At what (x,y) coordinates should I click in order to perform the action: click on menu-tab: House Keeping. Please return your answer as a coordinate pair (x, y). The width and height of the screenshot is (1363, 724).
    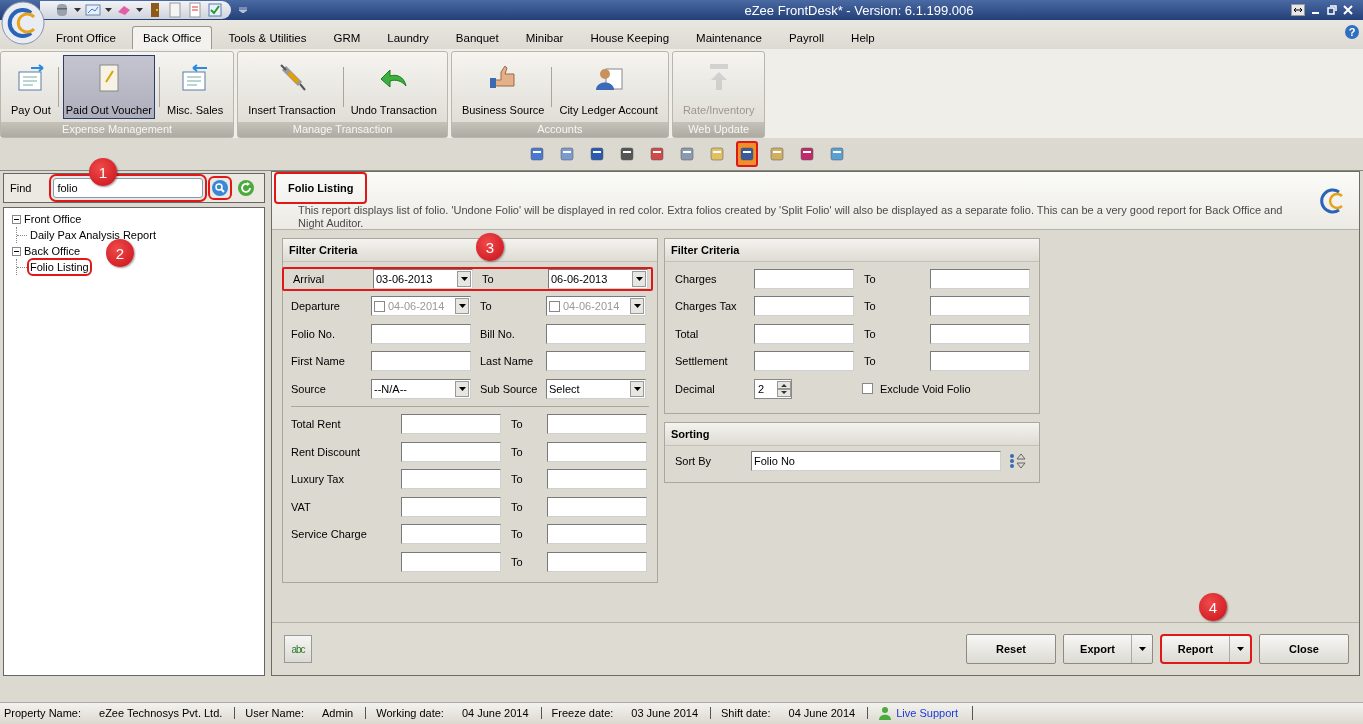
    Looking at the image, I should click on (630, 37).